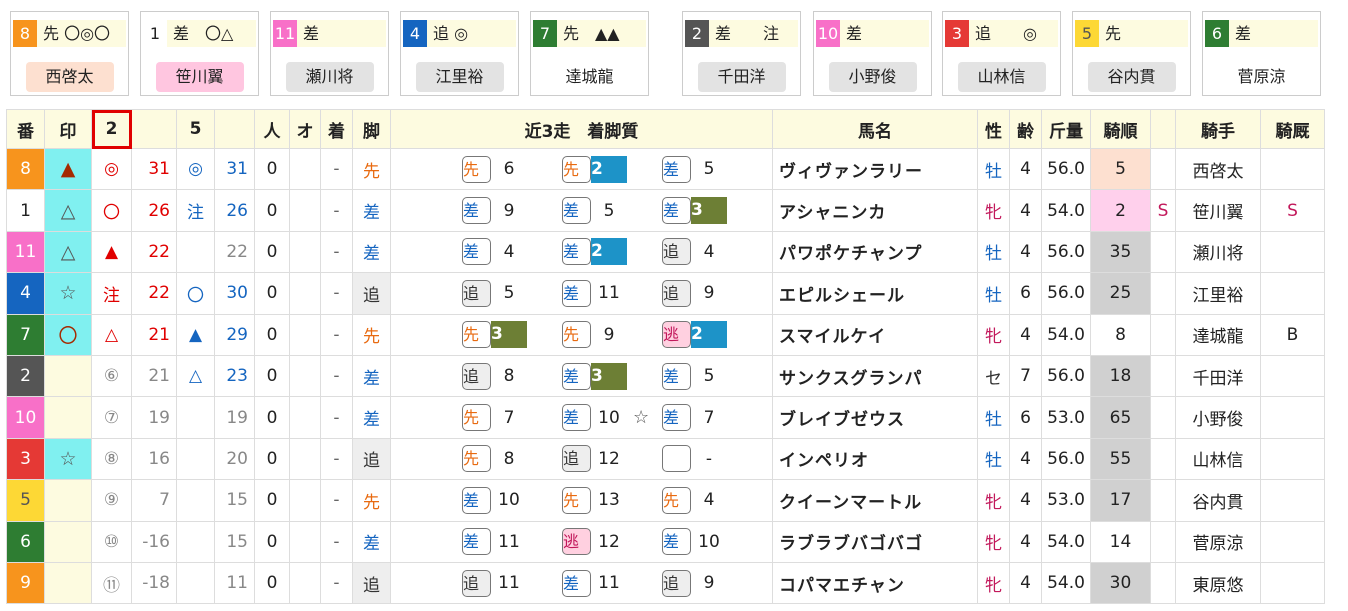 The width and height of the screenshot is (1348, 611). Describe the element at coordinates (195, 129) in the screenshot. I see `header-cell: 5` at that location.